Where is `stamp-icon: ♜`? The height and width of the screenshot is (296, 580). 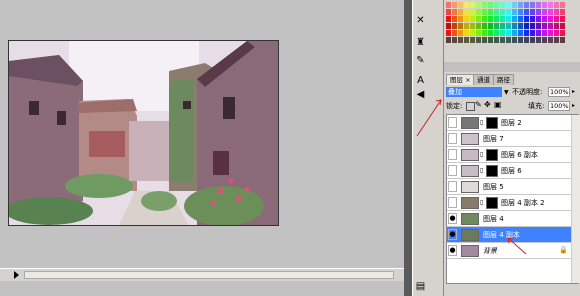 stamp-icon: ♜ is located at coordinates (420, 42).